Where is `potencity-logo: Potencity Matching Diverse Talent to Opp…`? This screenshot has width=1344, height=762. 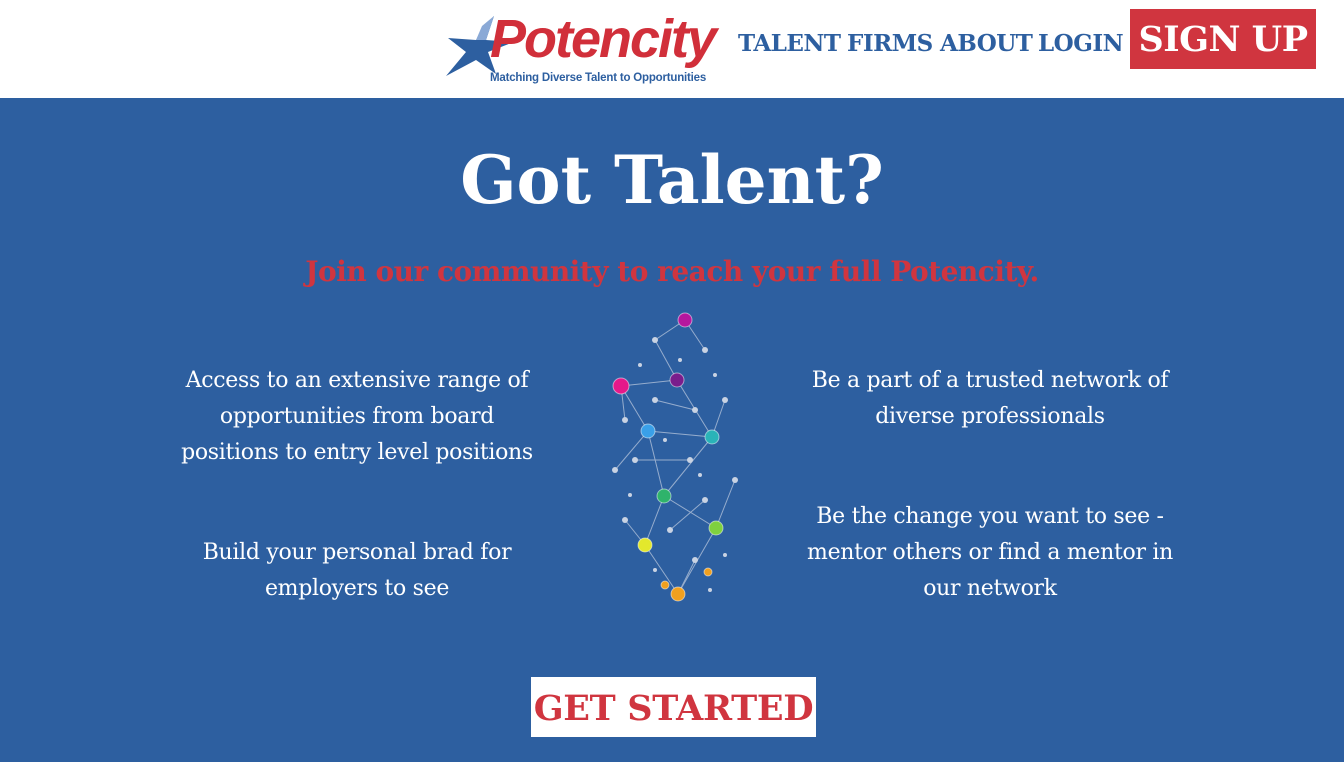
potencity-logo: Potencity Matching Diverse Talent to Opp… is located at coordinates (581, 49).